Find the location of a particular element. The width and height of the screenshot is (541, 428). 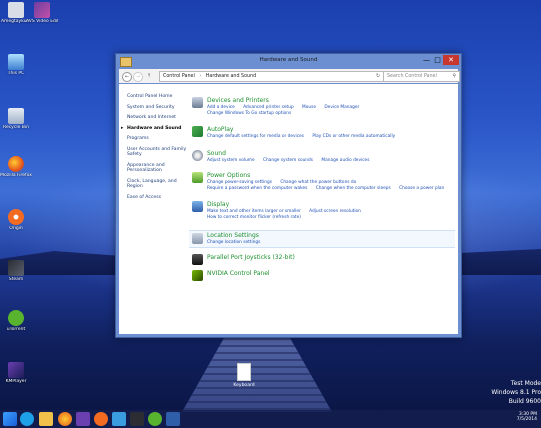

nav-system-and-security: System and Security is located at coordinates (158, 108).